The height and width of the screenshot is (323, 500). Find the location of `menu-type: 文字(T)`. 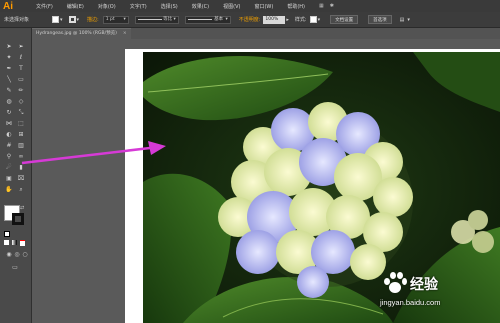

menu-type: 文字(T) is located at coordinates (138, 6).